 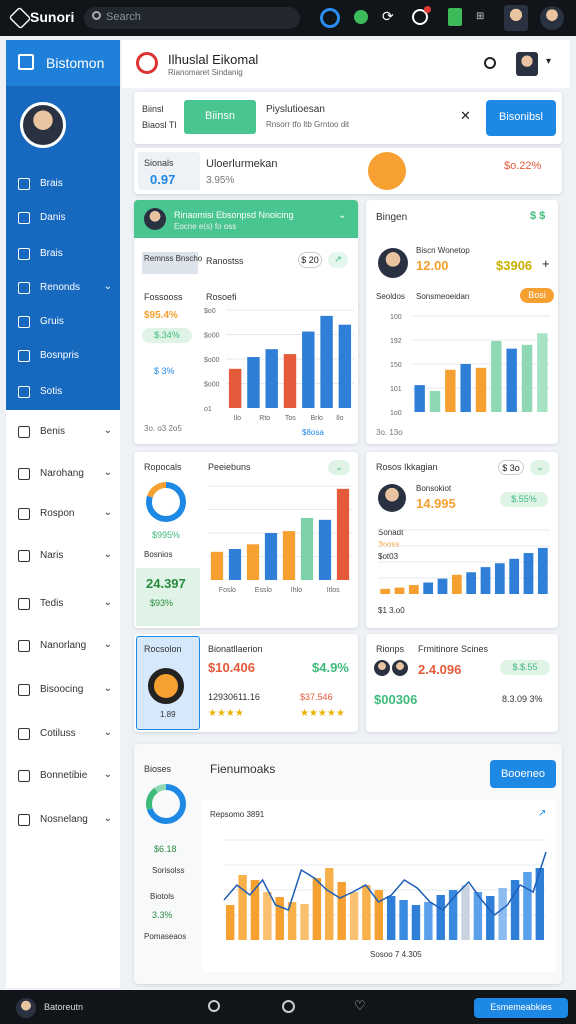 I want to click on submit-button: Bisonibsl, so click(x=521, y=118).